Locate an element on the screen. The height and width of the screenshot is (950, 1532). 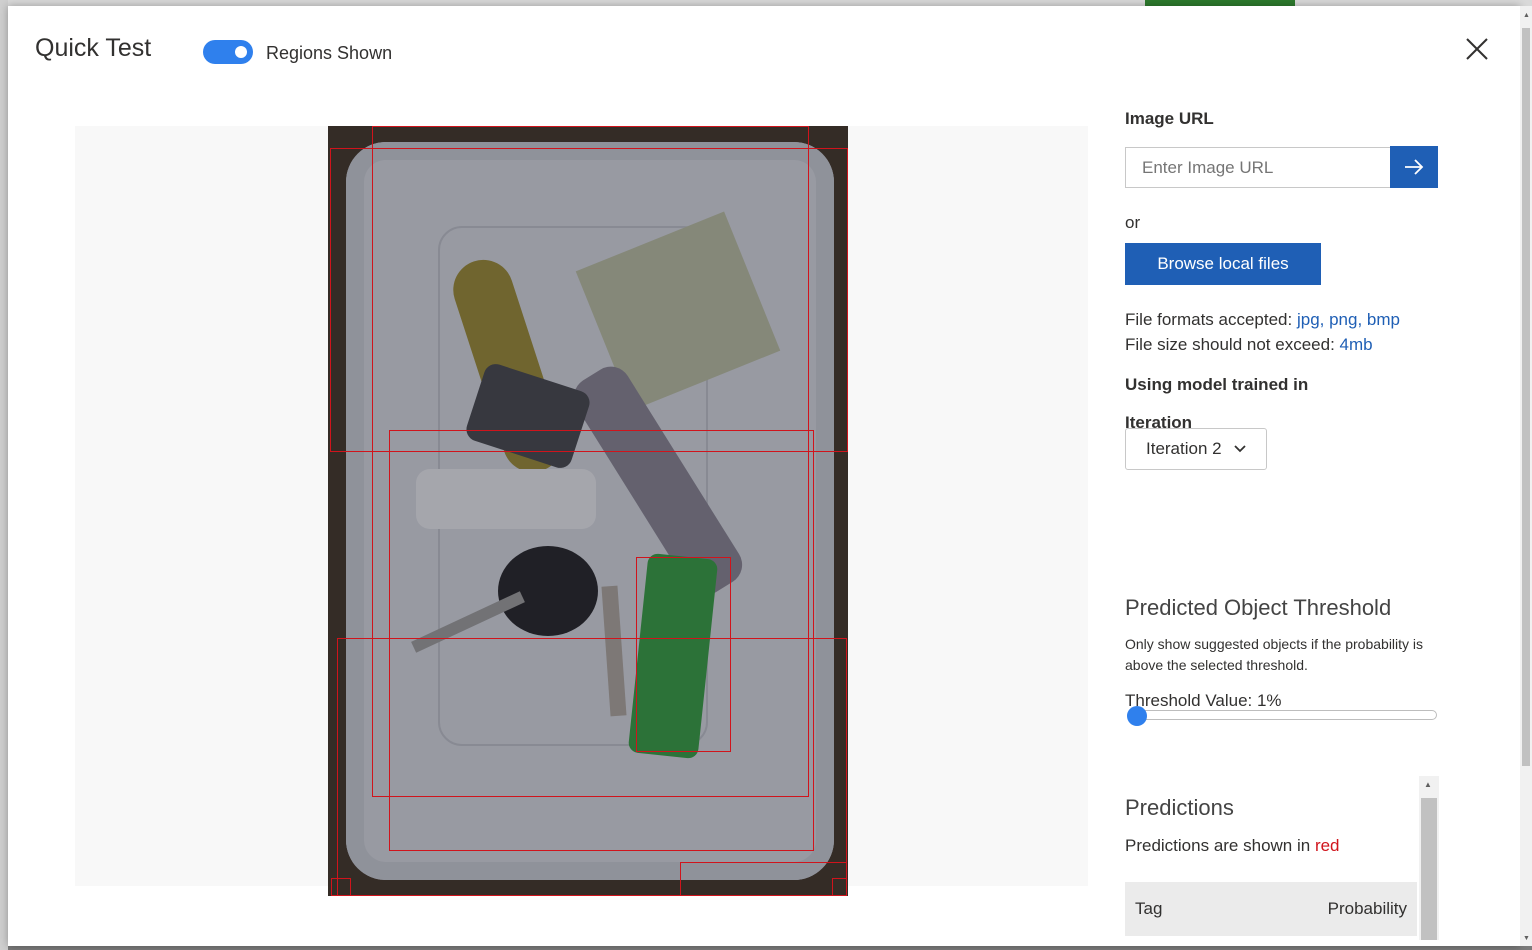
threshold-value: Threshold Value: 1% is located at coordinates (1203, 700).